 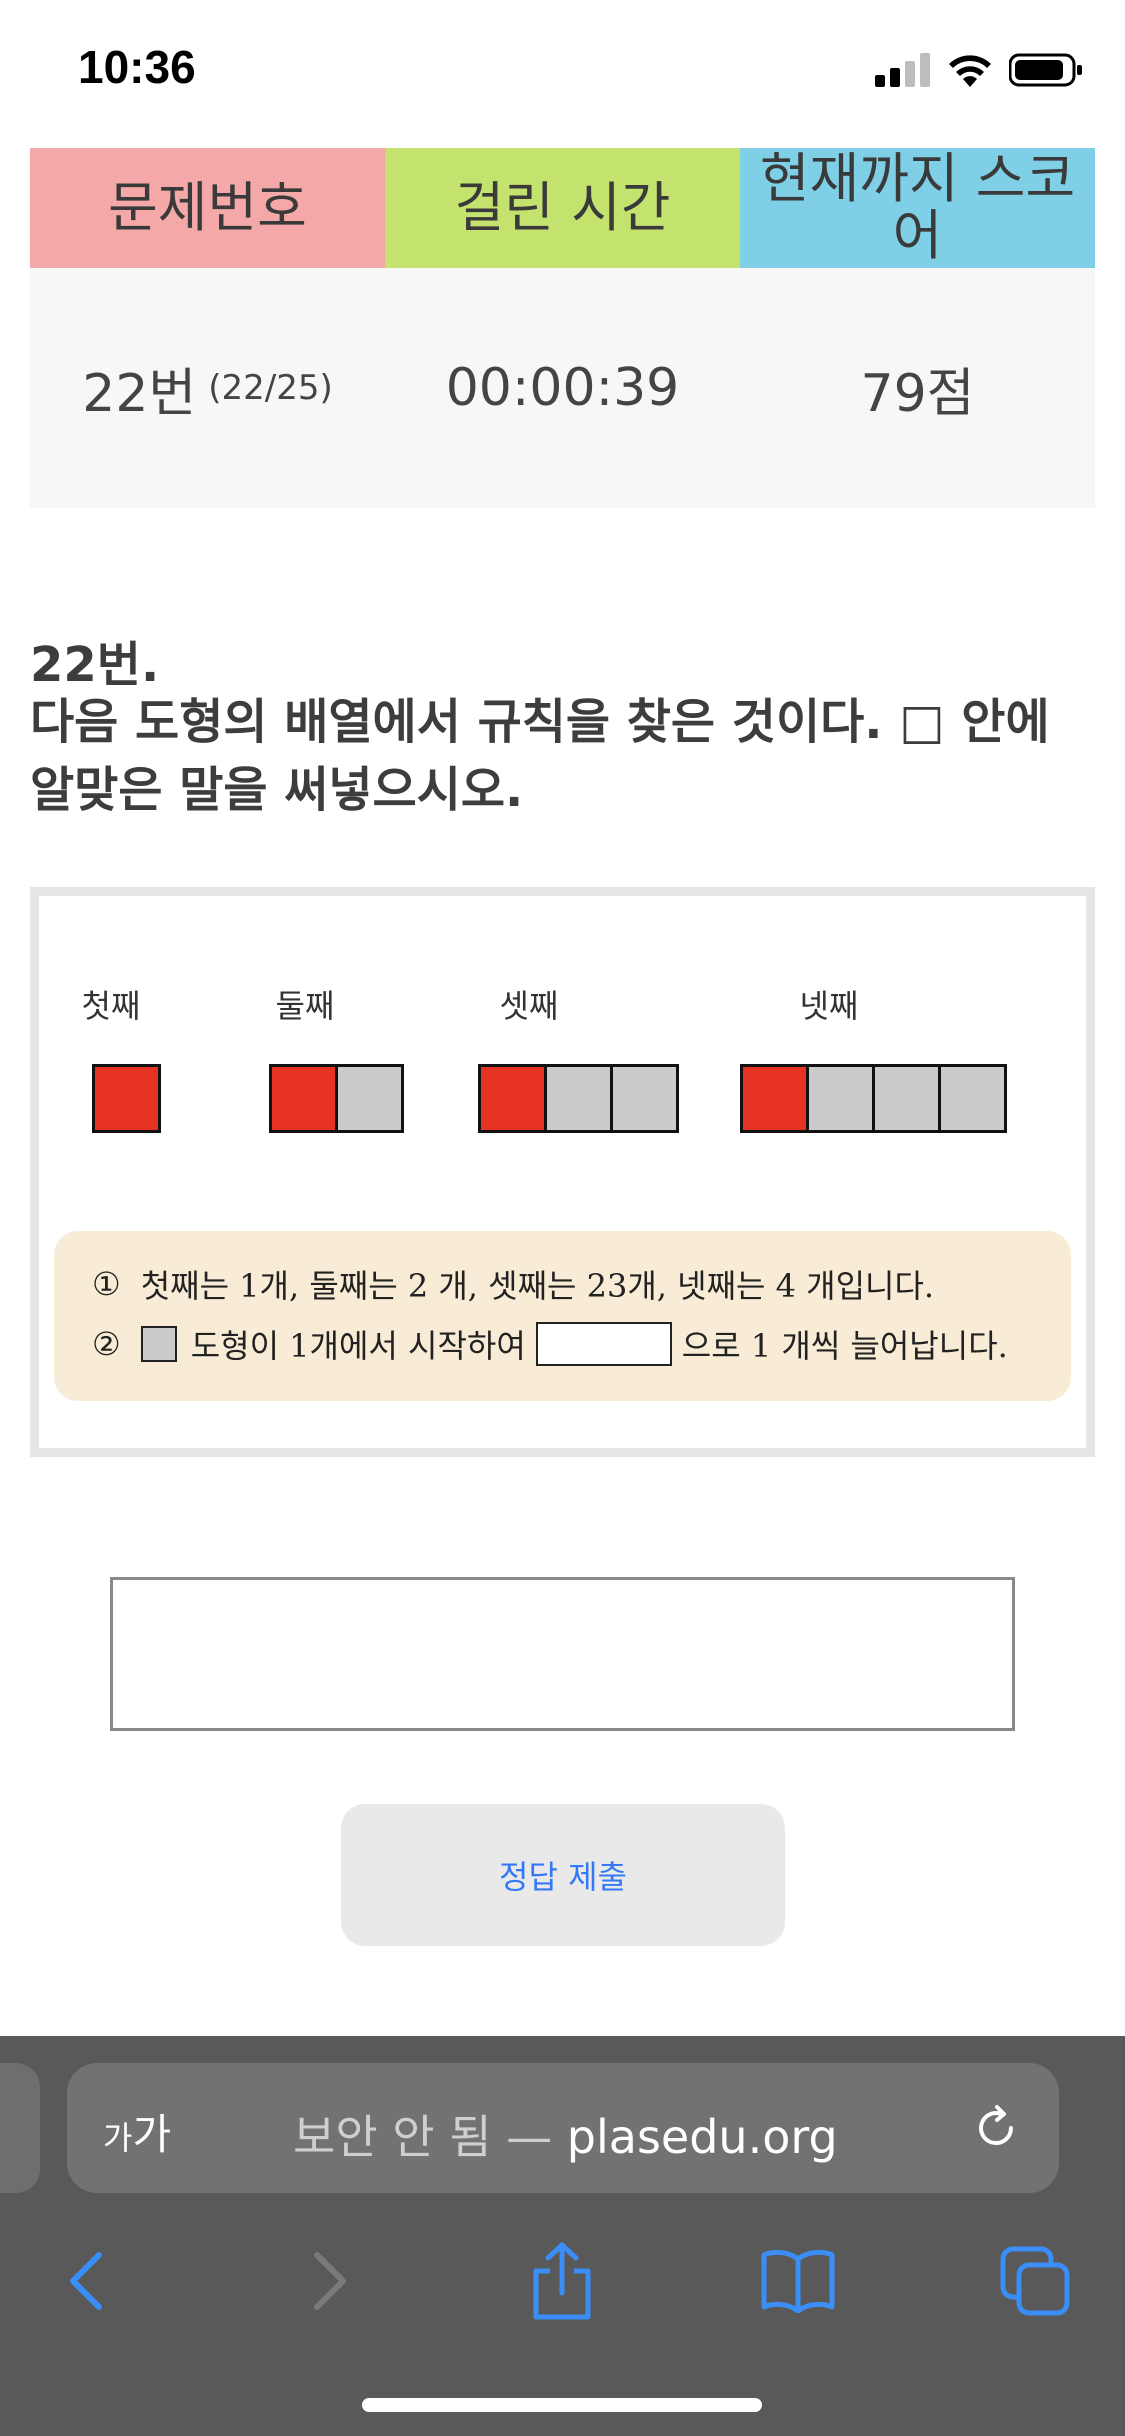 I want to click on address-bar: 가가 보안 안 됨 — plasedu.org, so click(x=563, y=2128).